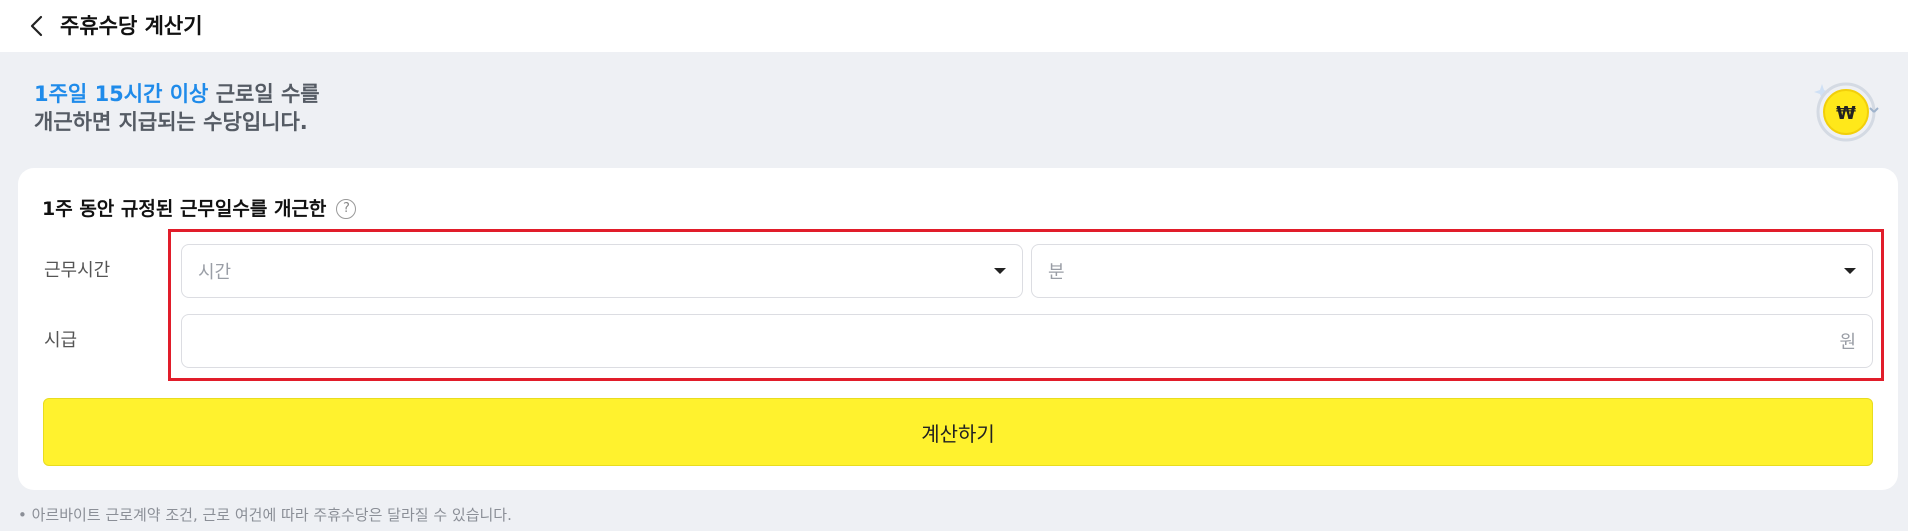 The height and width of the screenshot is (531, 1908). Describe the element at coordinates (1847, 342) in the screenshot. I see `wage-unit: 원` at that location.